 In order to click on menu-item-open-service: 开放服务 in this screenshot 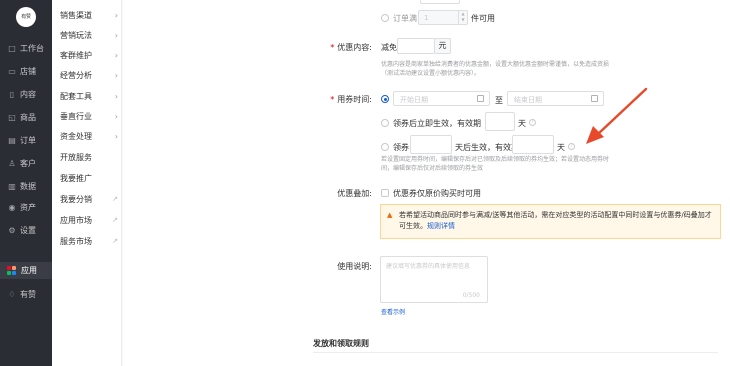, I will do `click(89, 157)`.